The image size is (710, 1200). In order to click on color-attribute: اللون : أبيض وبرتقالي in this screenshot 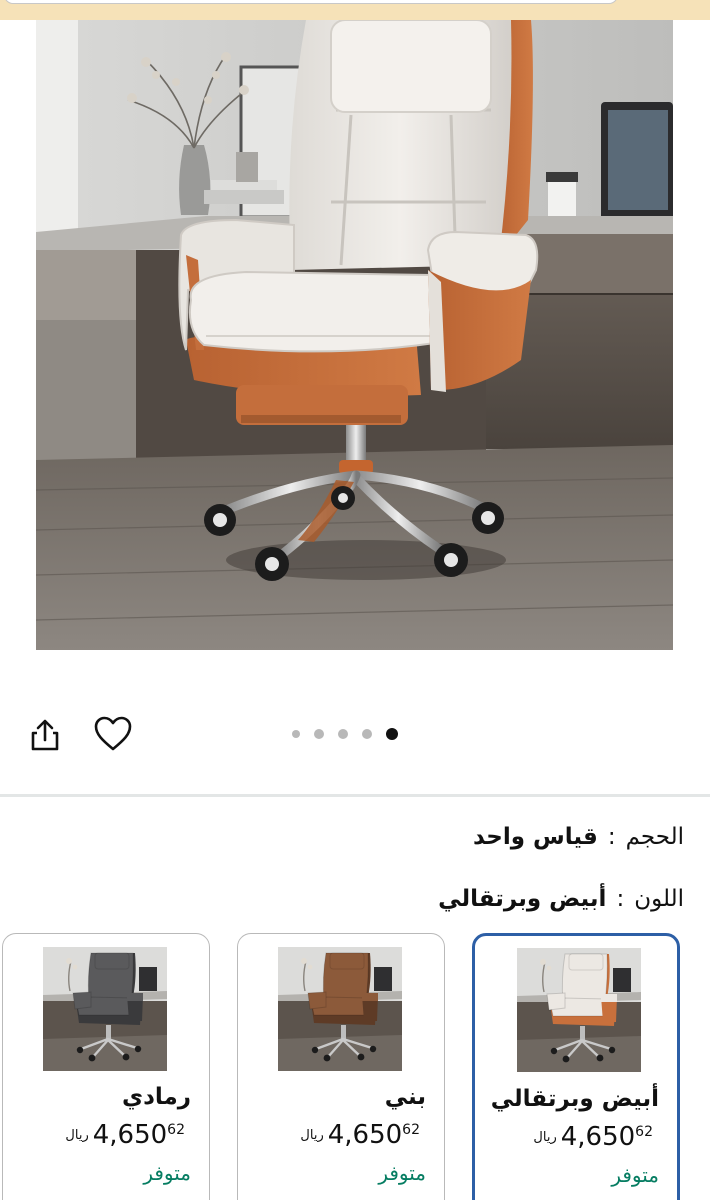, I will do `click(561, 899)`.